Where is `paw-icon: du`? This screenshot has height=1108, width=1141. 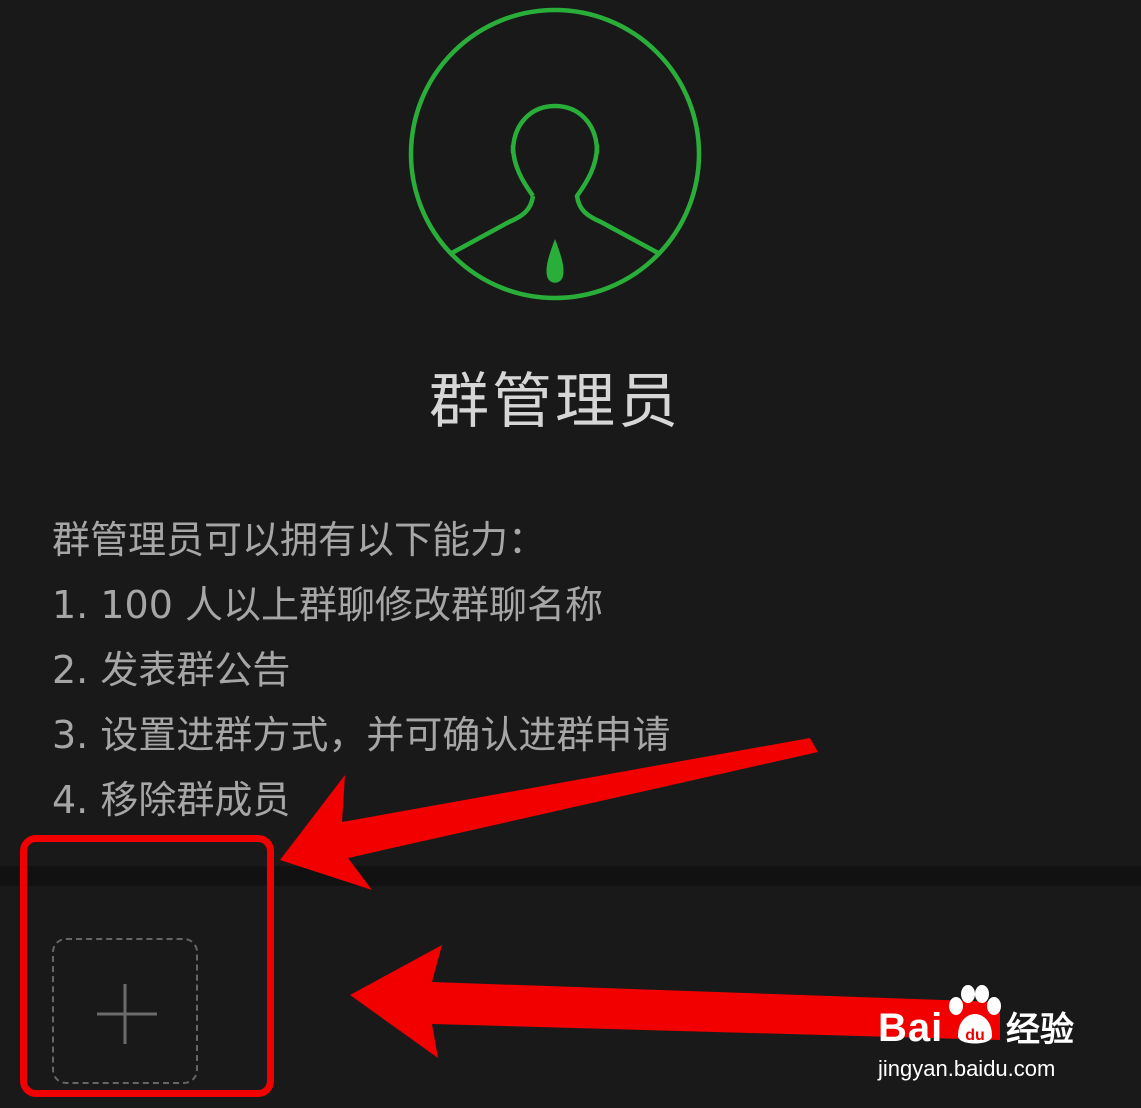 paw-icon: du is located at coordinates (975, 1014).